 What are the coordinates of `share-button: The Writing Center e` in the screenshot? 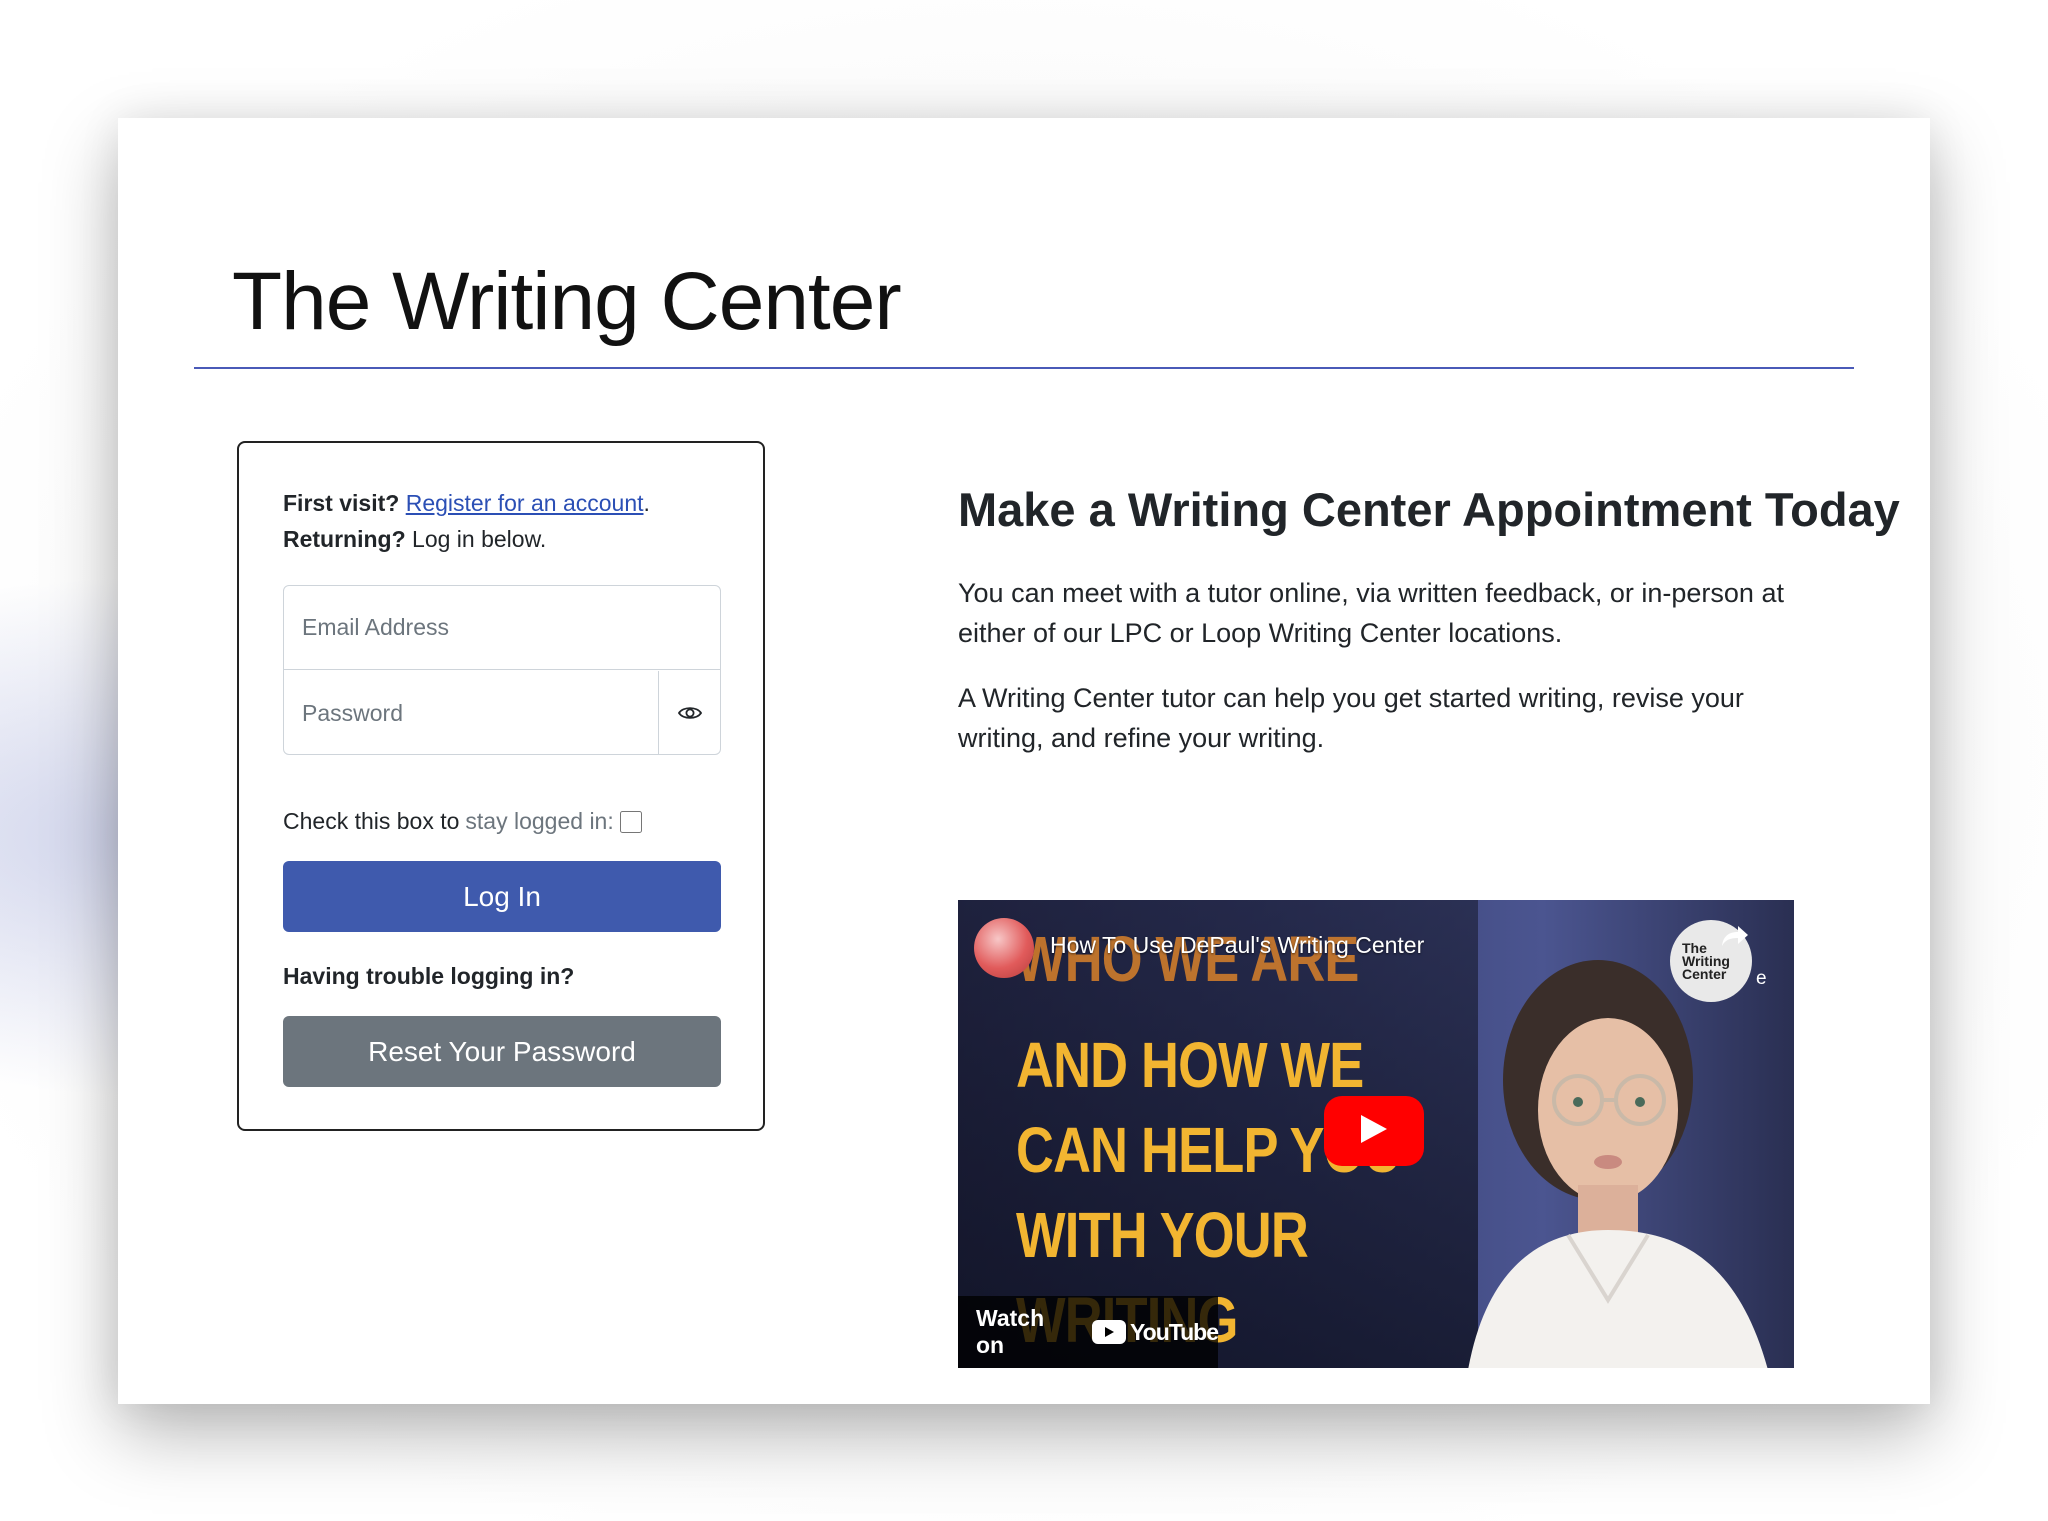 It's located at (1718, 963).